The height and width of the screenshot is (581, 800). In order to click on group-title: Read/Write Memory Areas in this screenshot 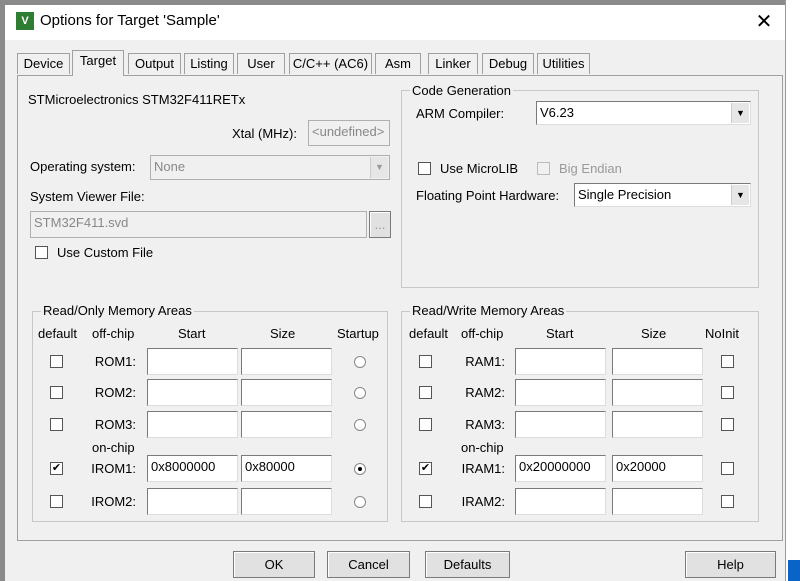, I will do `click(488, 310)`.